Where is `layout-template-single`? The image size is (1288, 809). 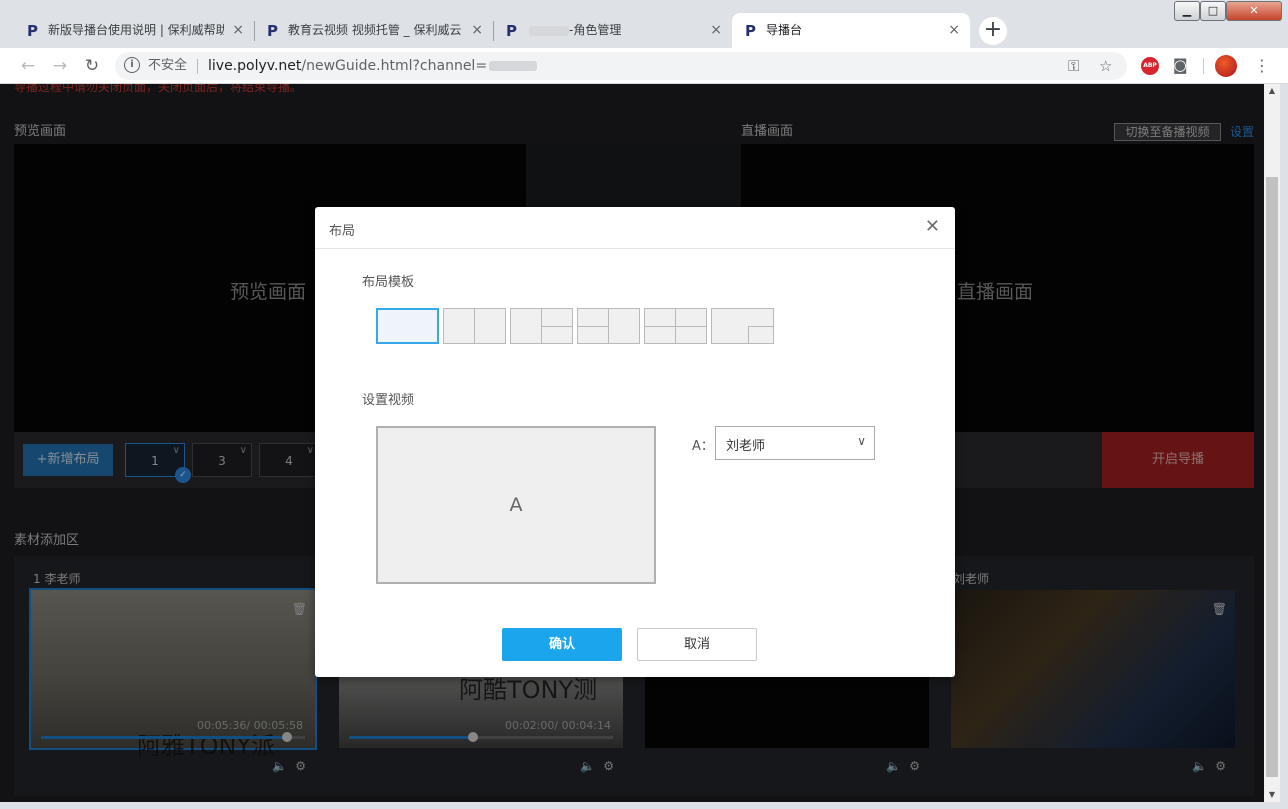 layout-template-single is located at coordinates (407, 326).